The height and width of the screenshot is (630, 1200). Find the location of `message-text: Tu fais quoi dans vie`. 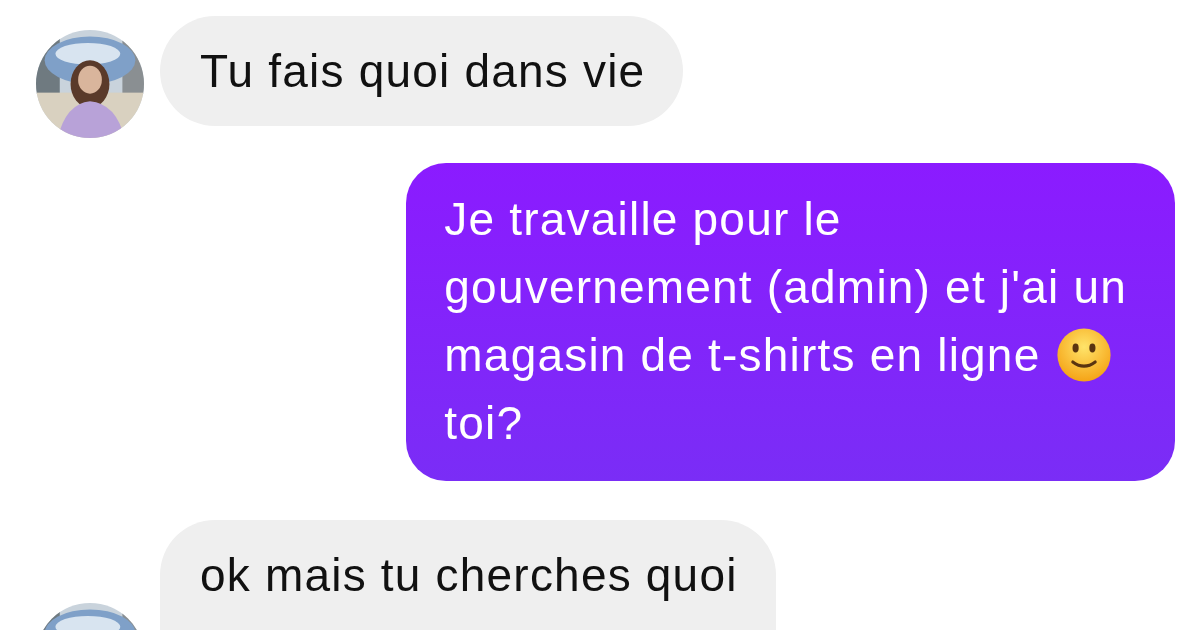

message-text: Tu fais quoi dans vie is located at coordinates (423, 71).